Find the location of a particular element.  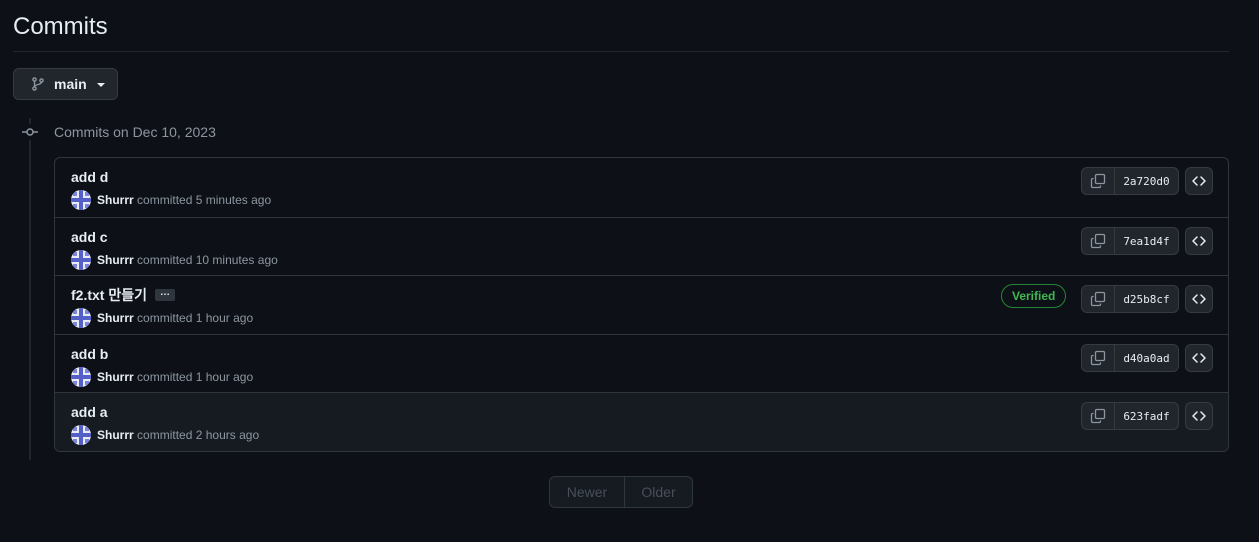

commit-meta: Shurrr committed 5 minutes ago is located at coordinates (171, 200).